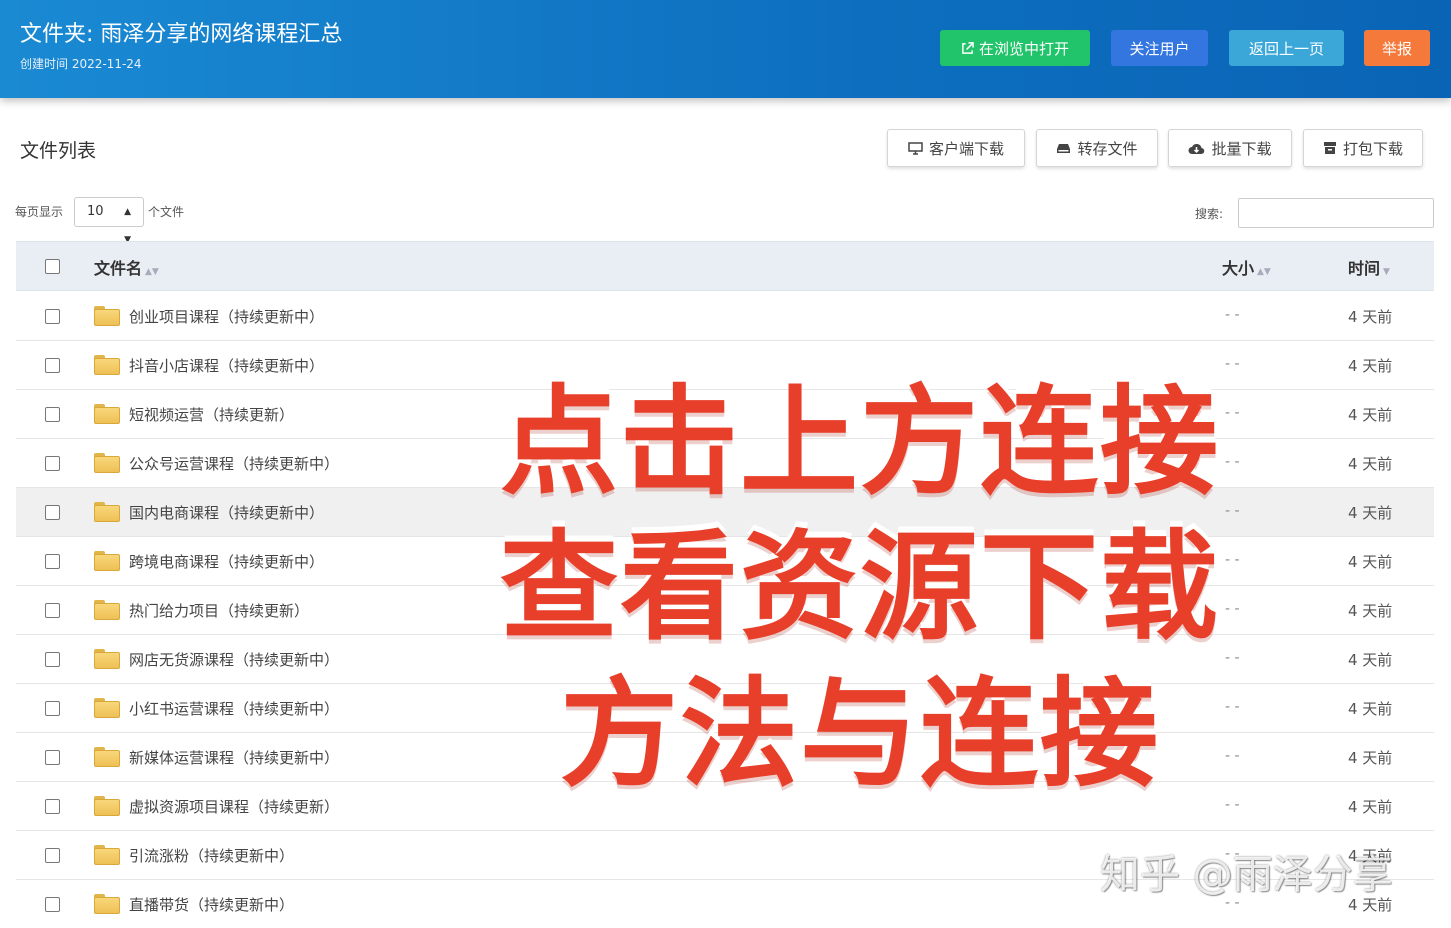 The image size is (1451, 928). What do you see at coordinates (181, 34) in the screenshot?
I see `folder-title: 文件夹: 雨泽分享的网络课程汇总` at bounding box center [181, 34].